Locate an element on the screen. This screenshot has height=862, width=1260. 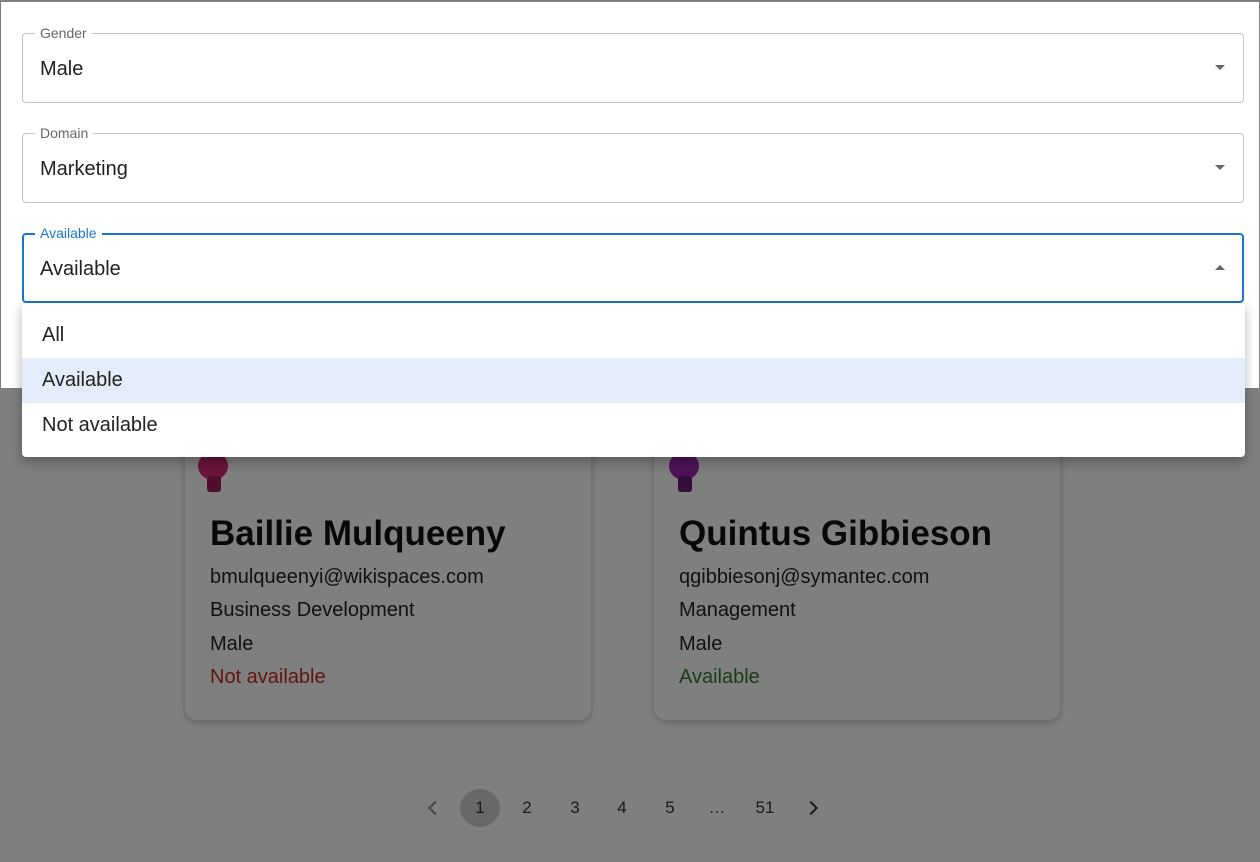
domain-select: Domain Marketing is located at coordinates (633, 163).